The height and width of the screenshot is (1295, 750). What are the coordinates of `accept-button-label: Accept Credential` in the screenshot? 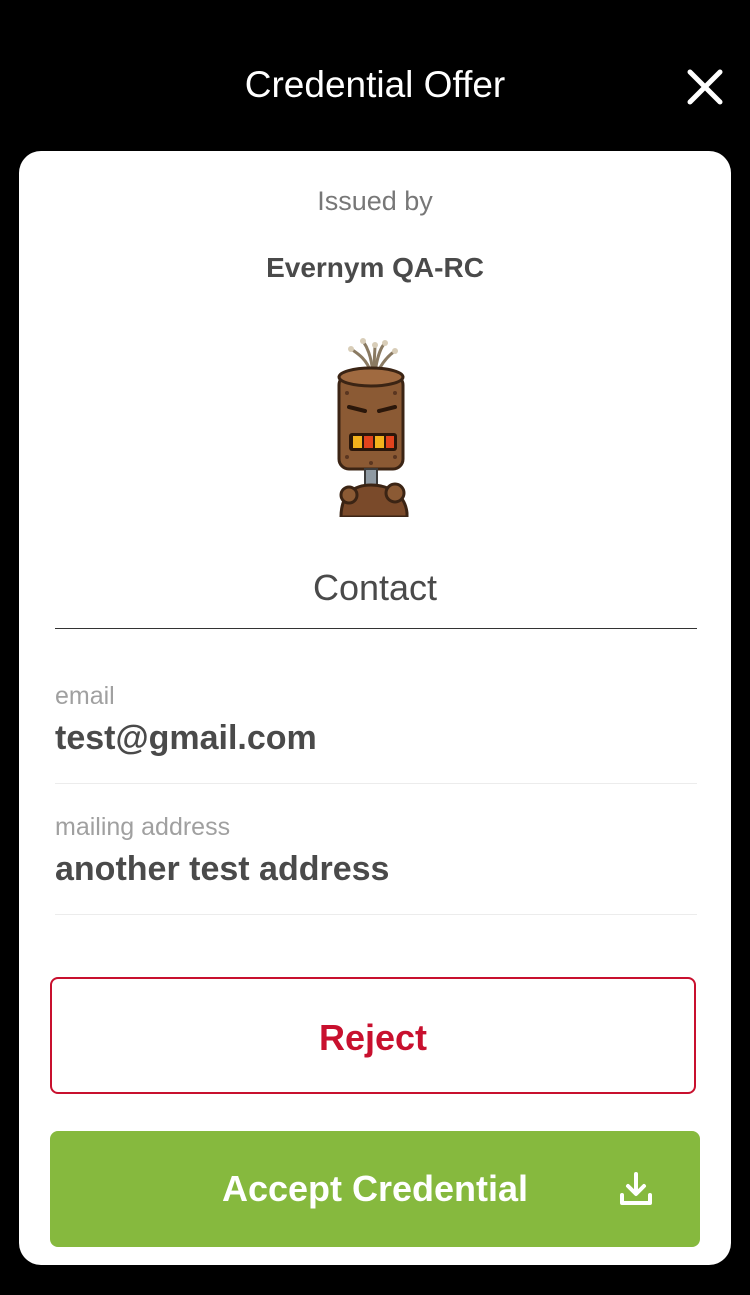 It's located at (375, 1188).